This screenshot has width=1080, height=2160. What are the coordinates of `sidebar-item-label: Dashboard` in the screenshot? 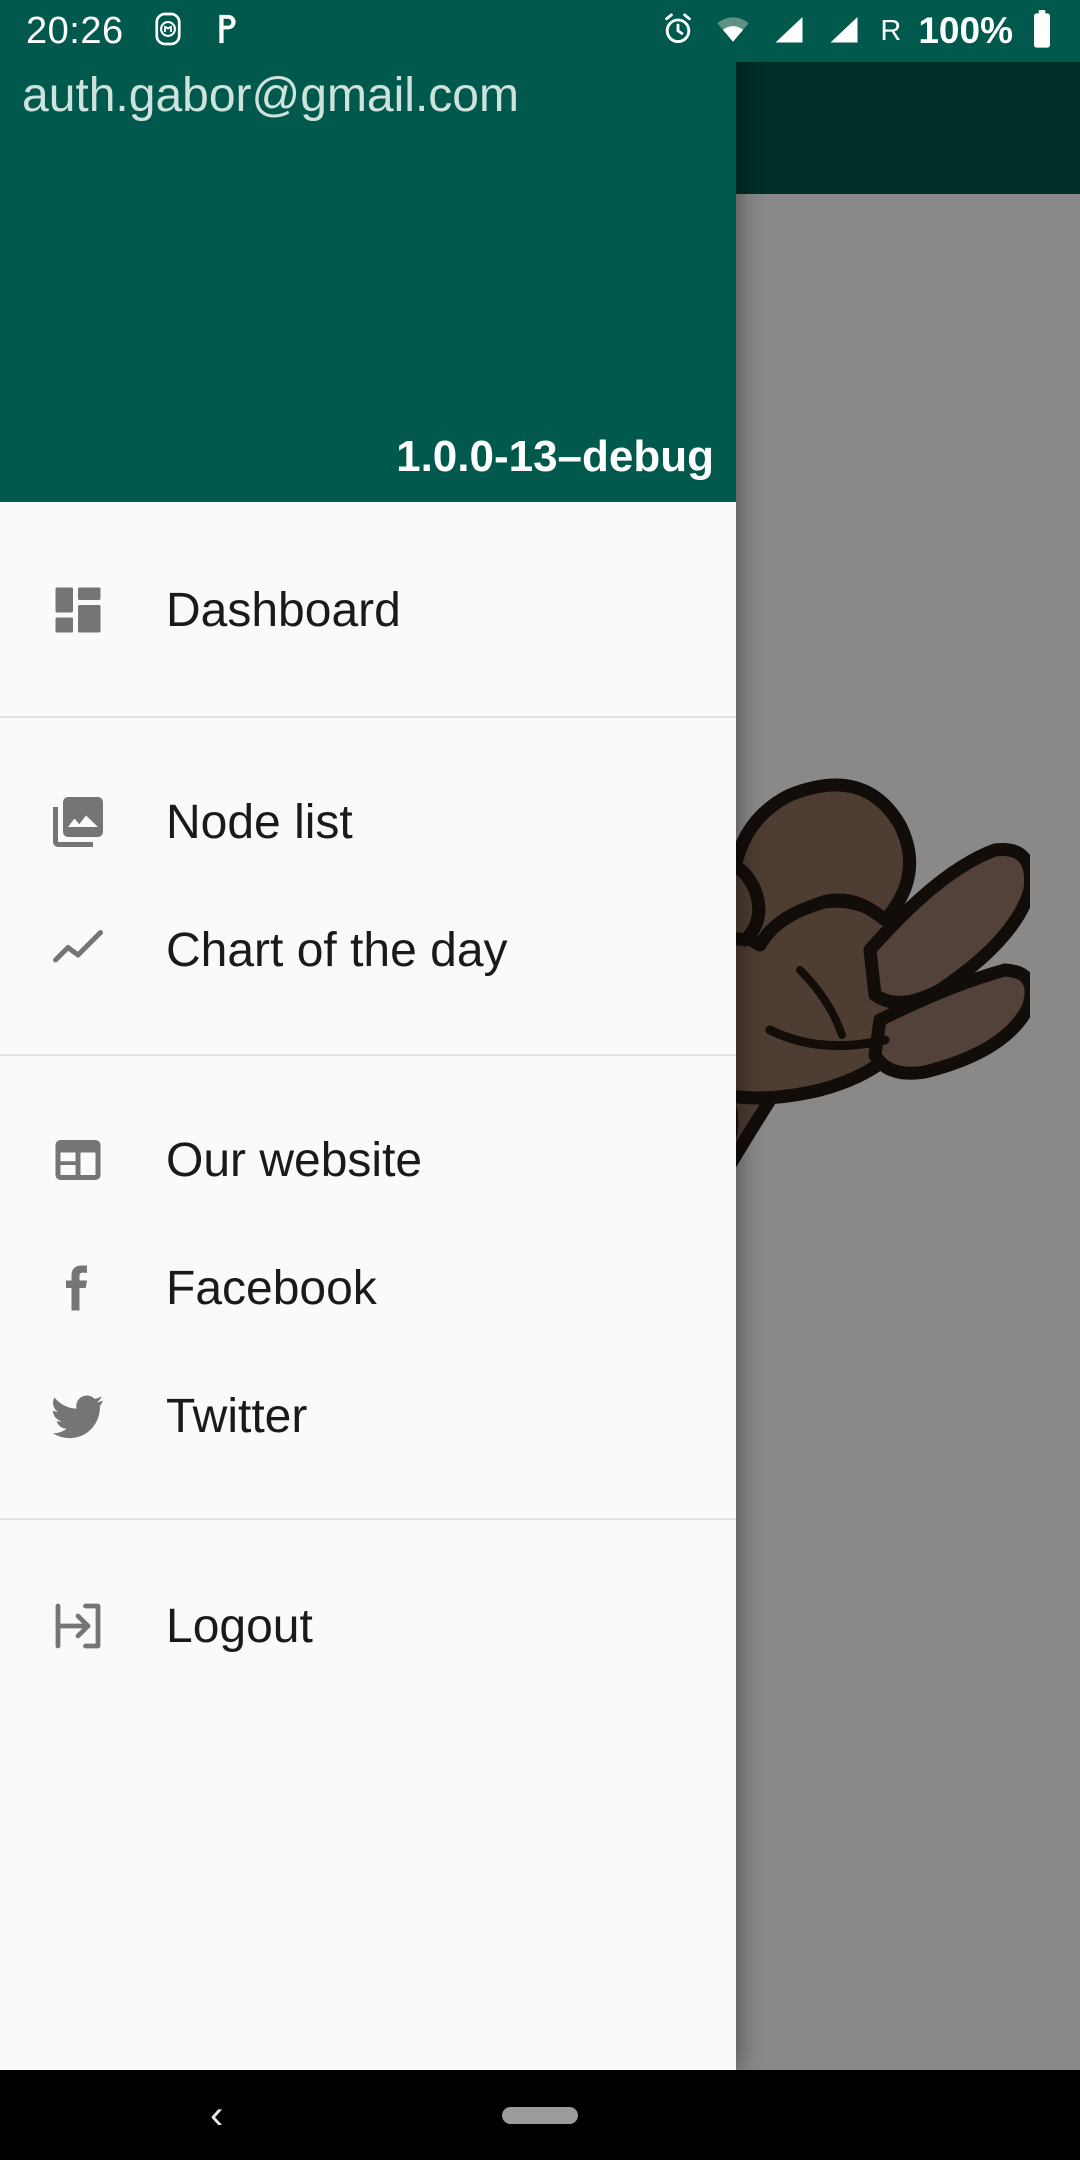 It's located at (283, 610).